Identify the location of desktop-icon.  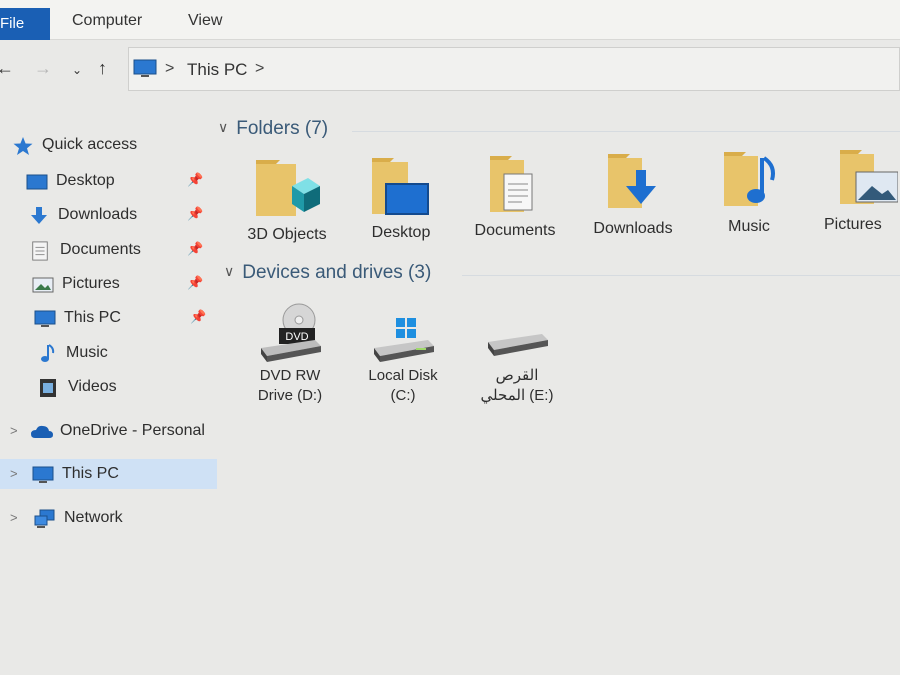
(37, 182).